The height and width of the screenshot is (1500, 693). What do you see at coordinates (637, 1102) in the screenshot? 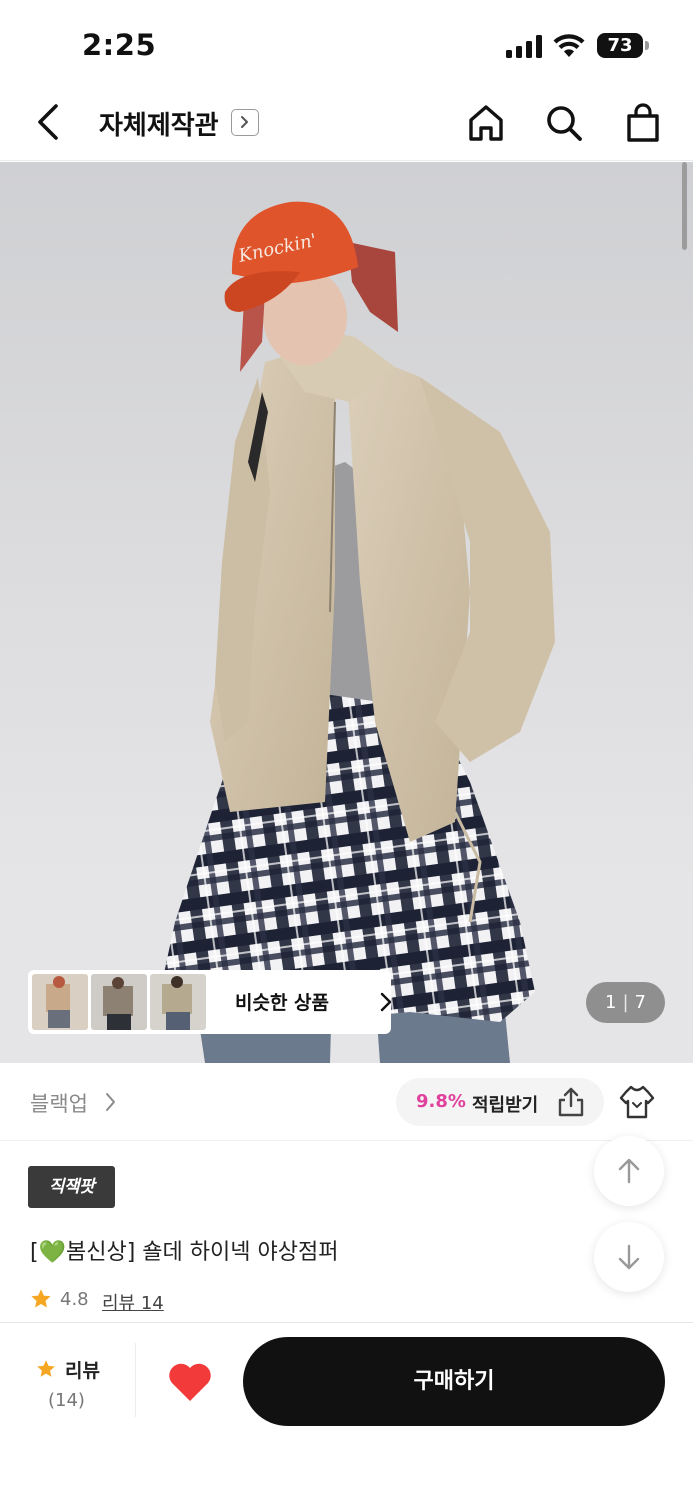
I see `fitting-hanger-icon` at bounding box center [637, 1102].